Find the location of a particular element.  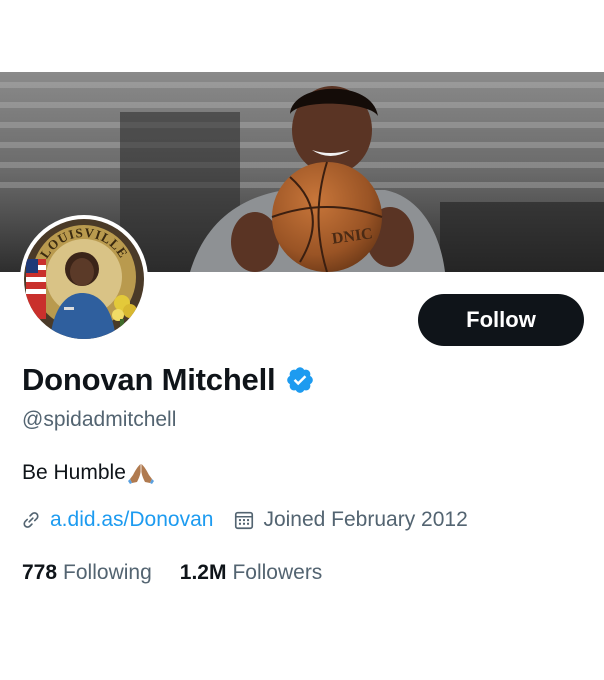

avatar-photo: LOUISVILLE is located at coordinates (84, 279).